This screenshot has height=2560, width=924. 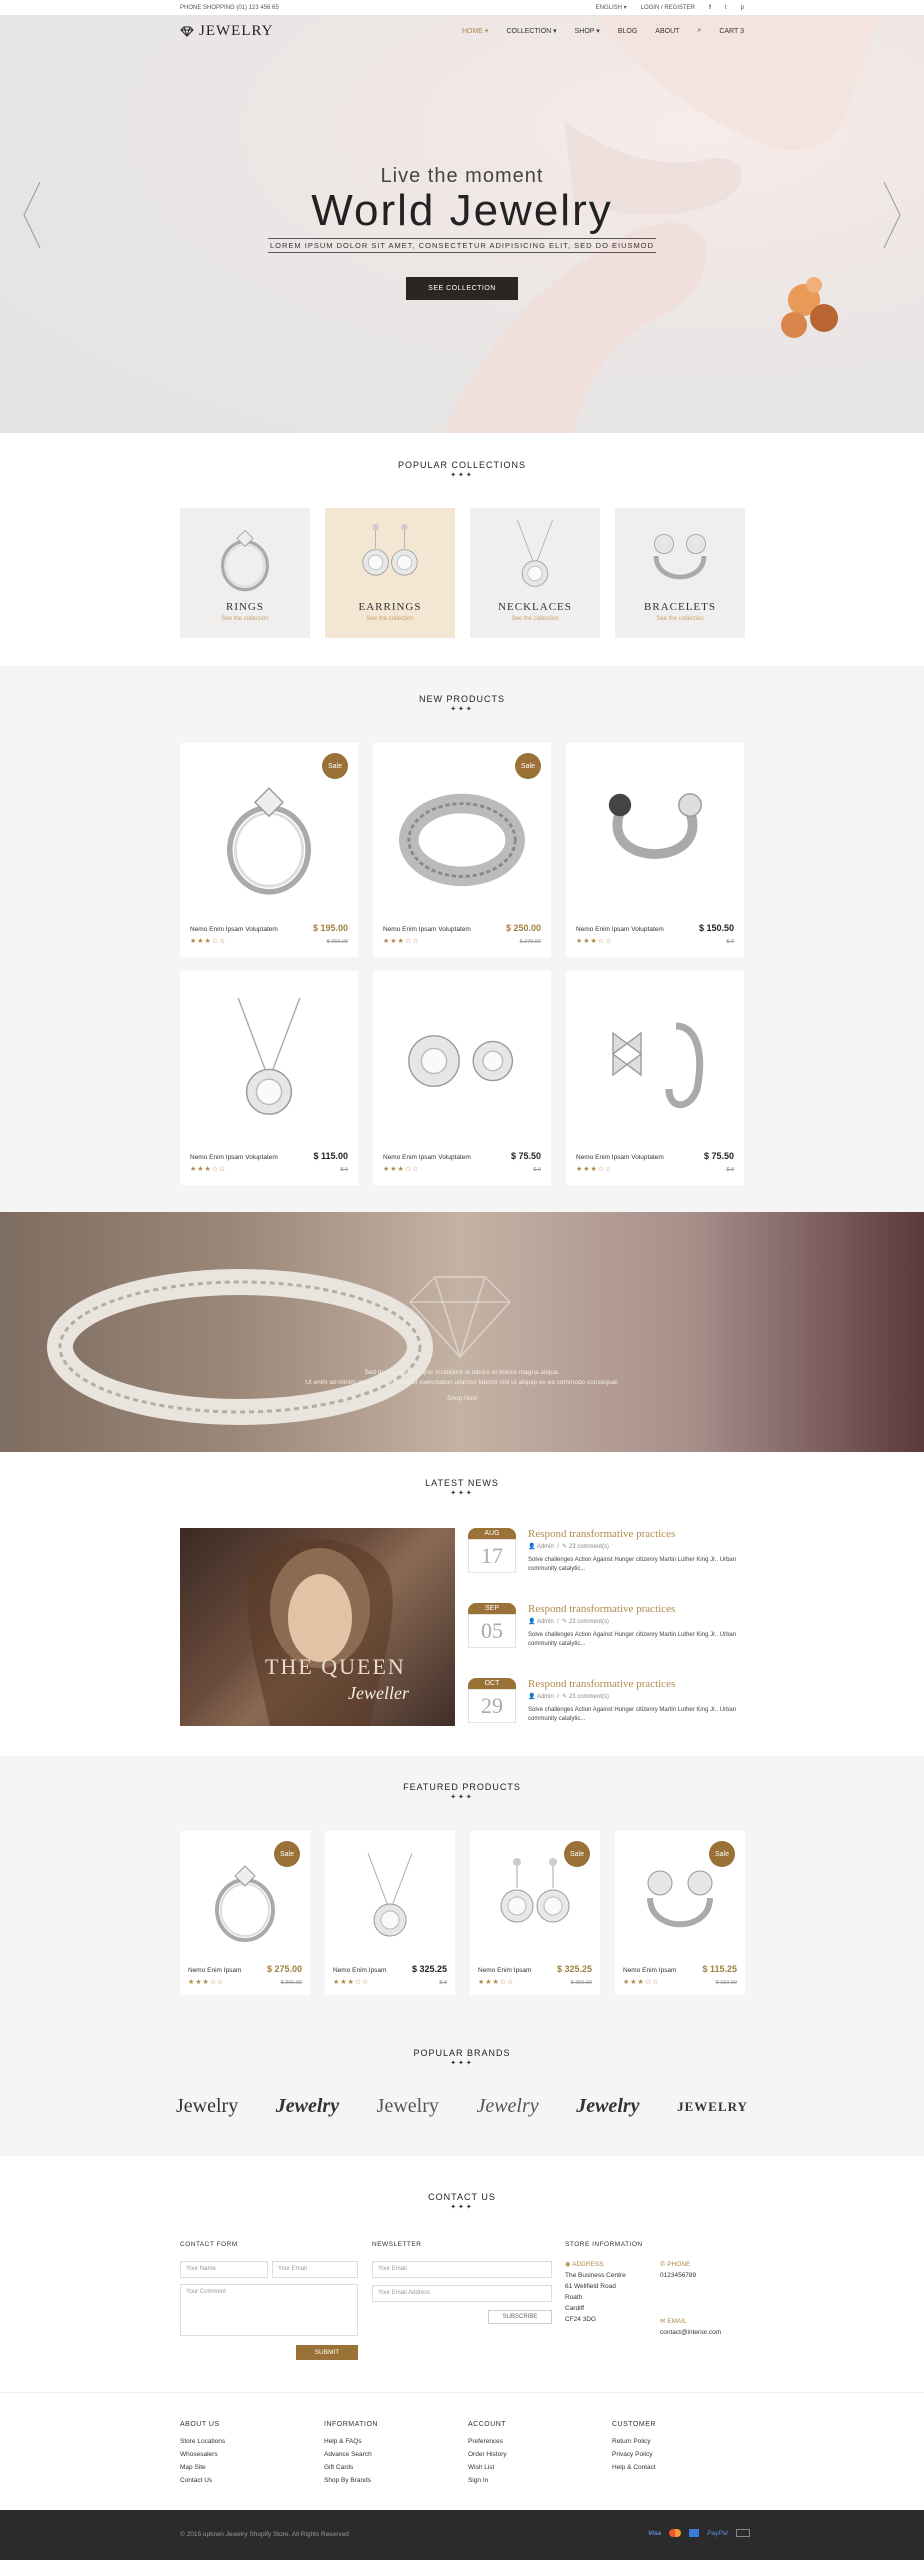 I want to click on product-card: Sale Nemo Enim Ipsam $ 115.25 ★★★☆☆ $ 150.00, so click(x=680, y=1913).